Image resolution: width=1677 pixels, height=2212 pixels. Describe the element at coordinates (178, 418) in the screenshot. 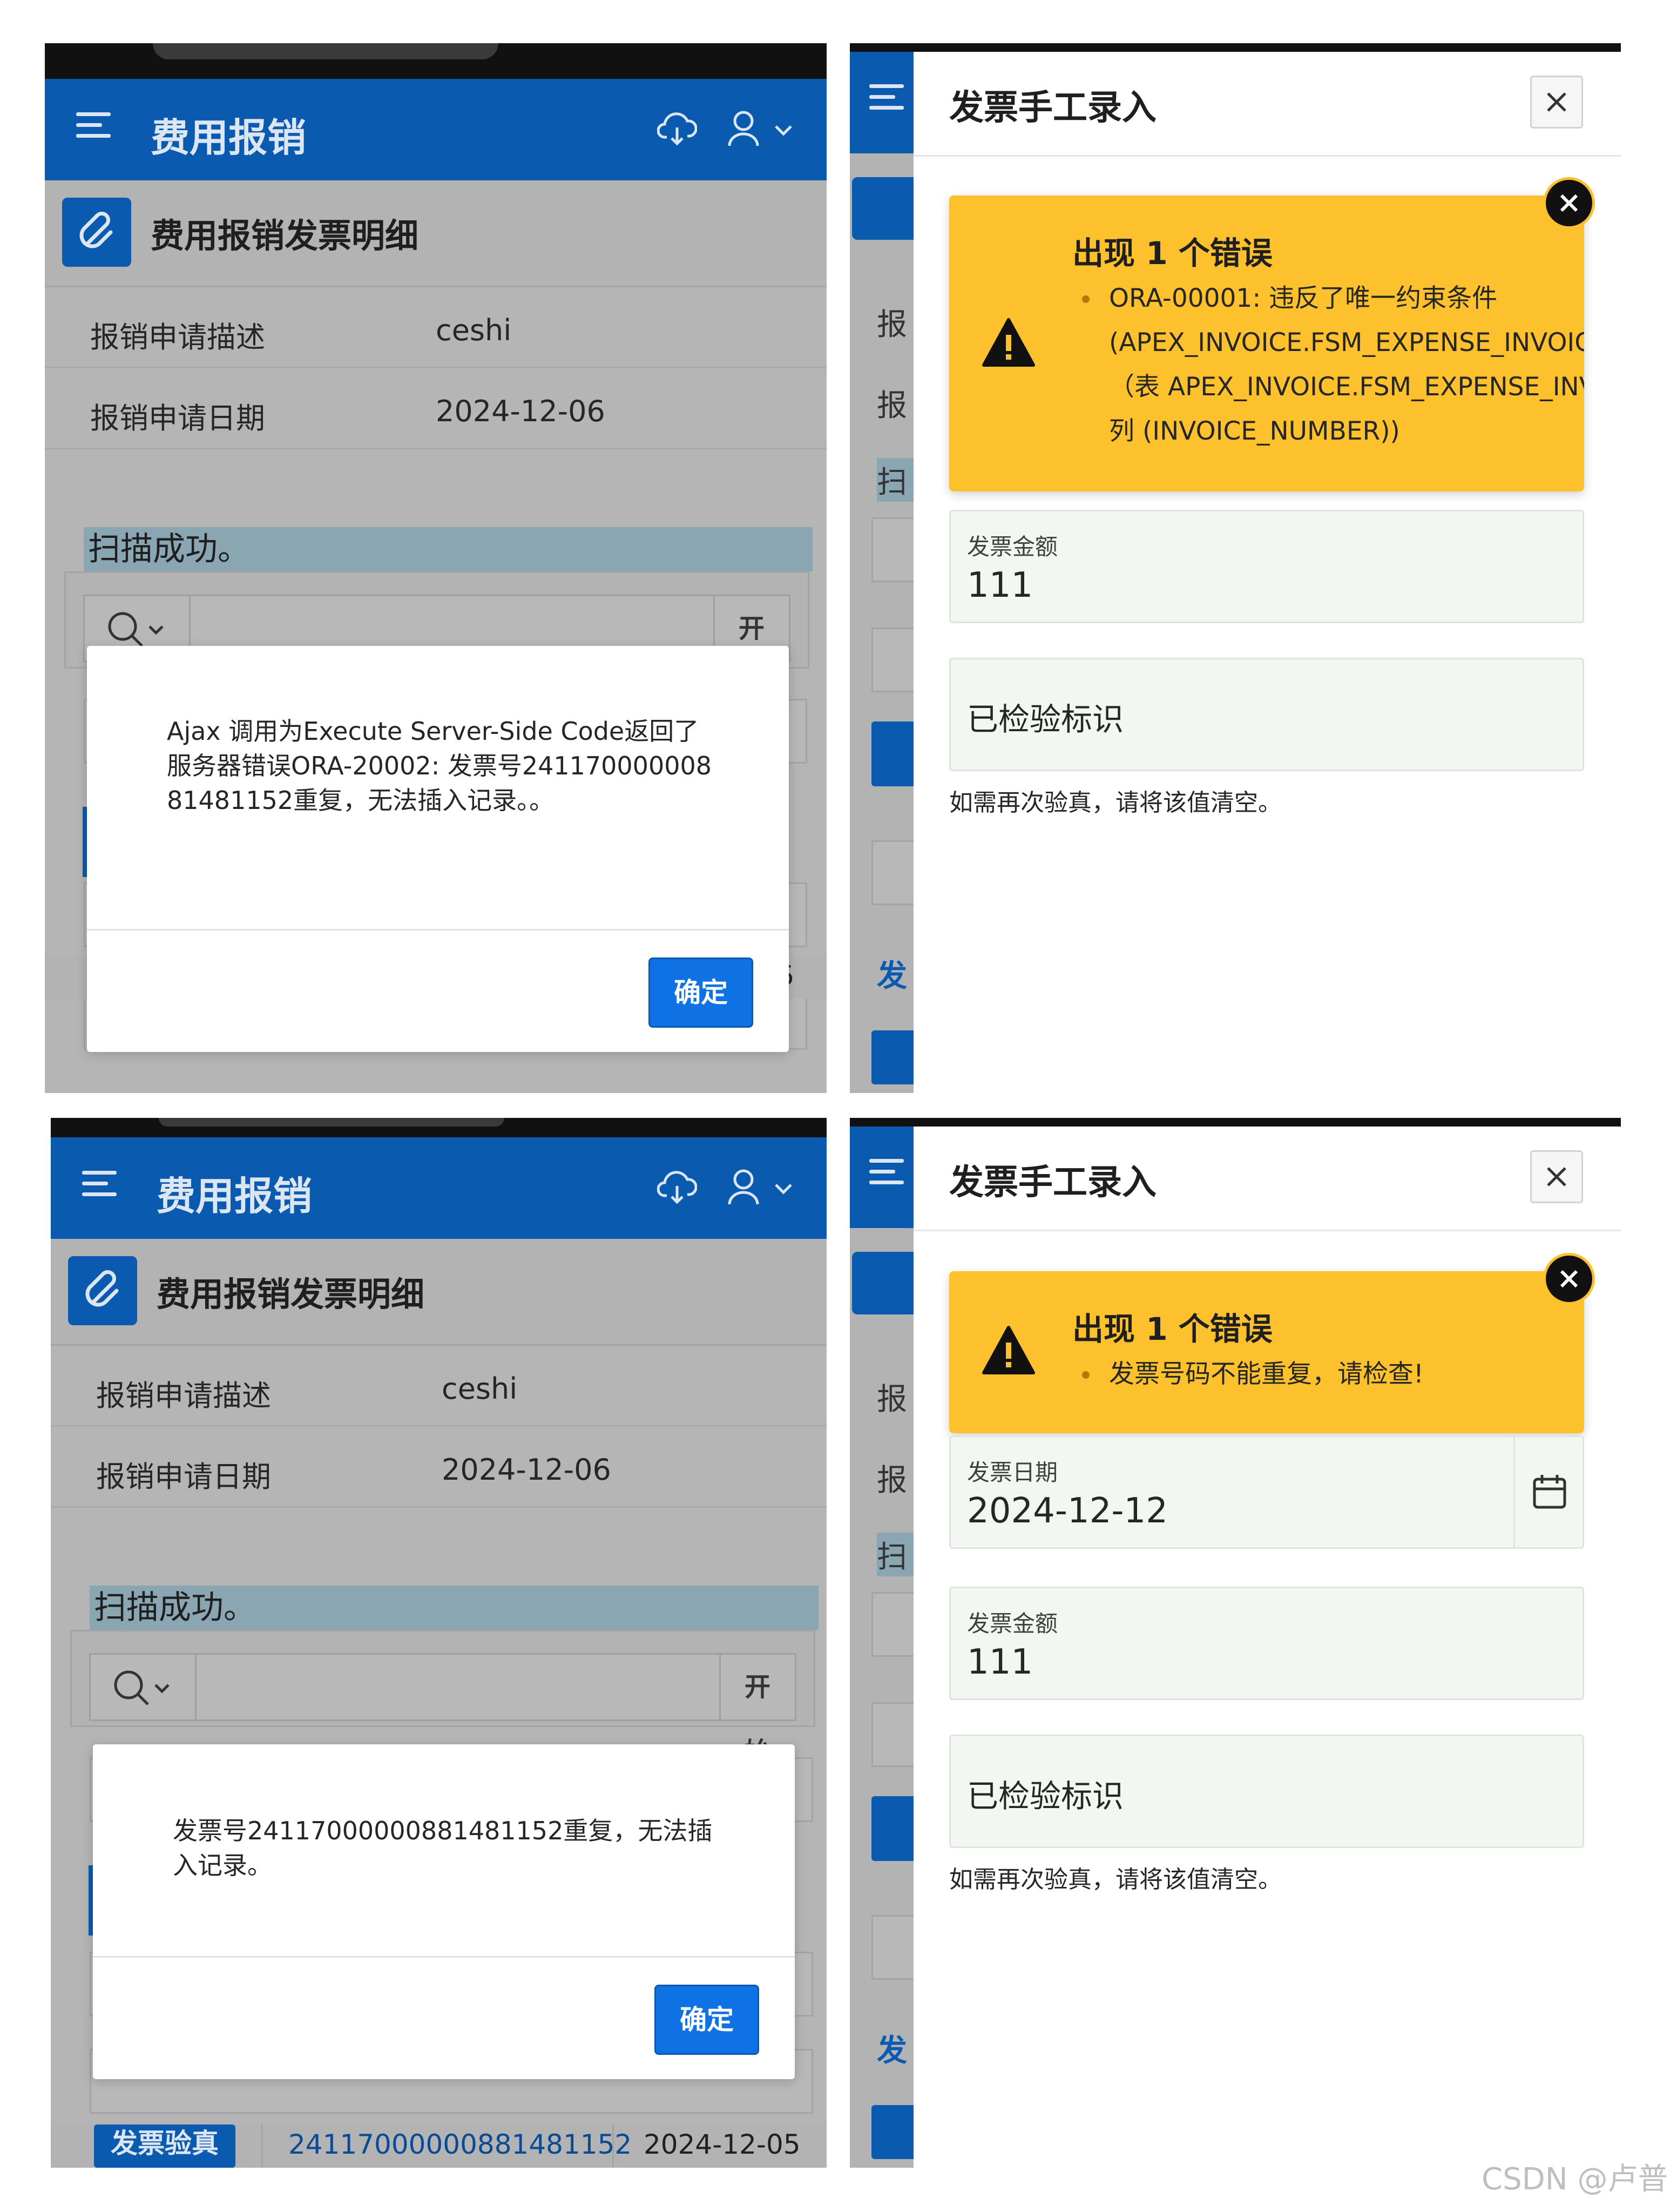

I see `field-label: 报销申请日期` at that location.